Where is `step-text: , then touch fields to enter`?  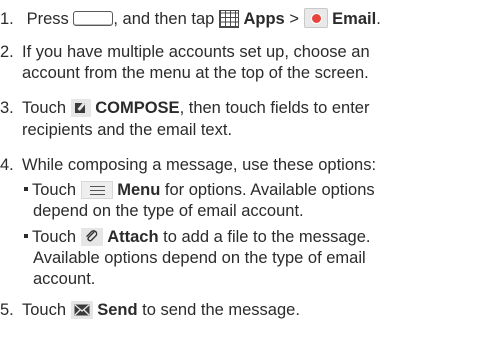 step-text: , then touch fields to enter is located at coordinates (274, 108).